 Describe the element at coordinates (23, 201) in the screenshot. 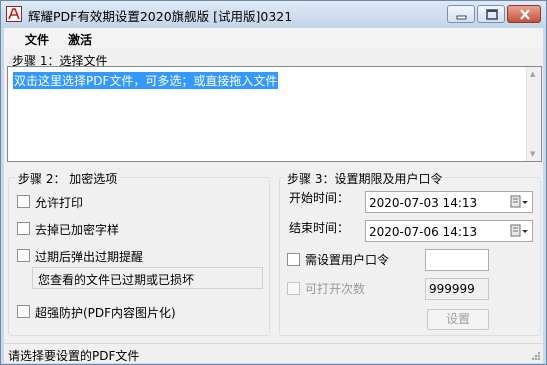

I see `allow-print-checkbox` at that location.